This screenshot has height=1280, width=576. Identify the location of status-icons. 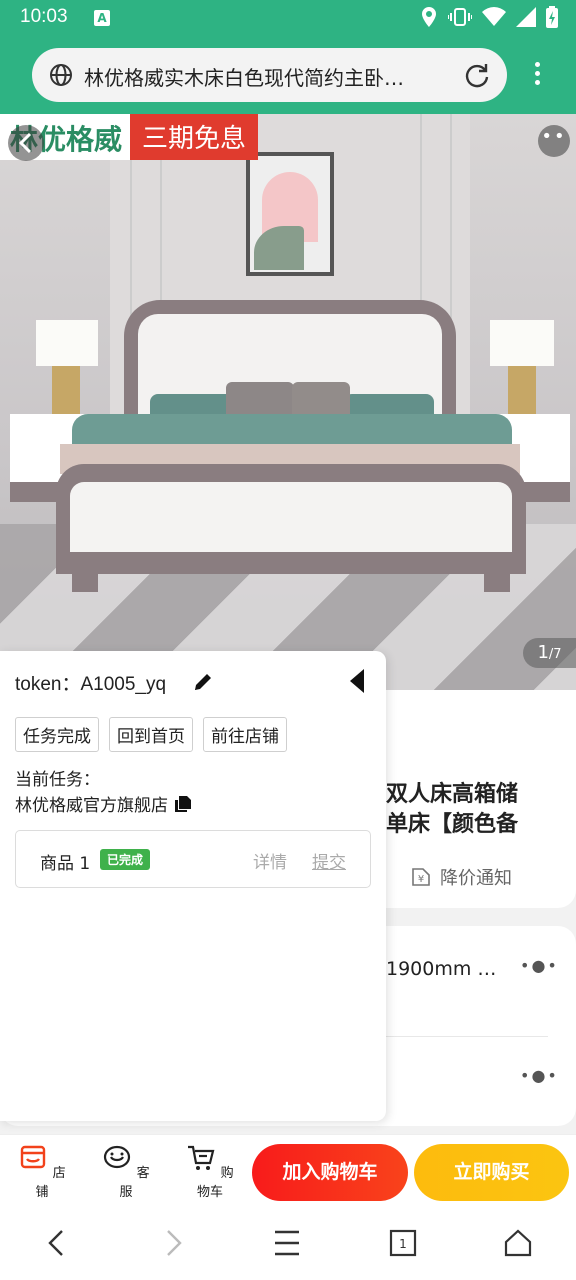
(489, 17).